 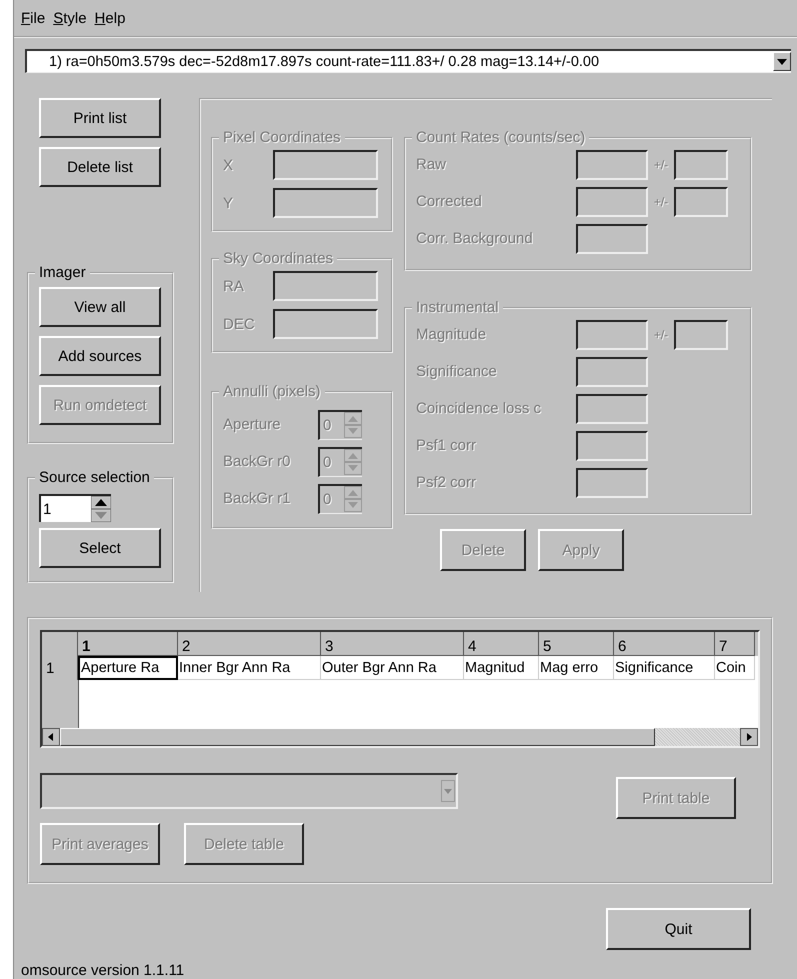 I want to click on column-header: 2, so click(x=249, y=644).